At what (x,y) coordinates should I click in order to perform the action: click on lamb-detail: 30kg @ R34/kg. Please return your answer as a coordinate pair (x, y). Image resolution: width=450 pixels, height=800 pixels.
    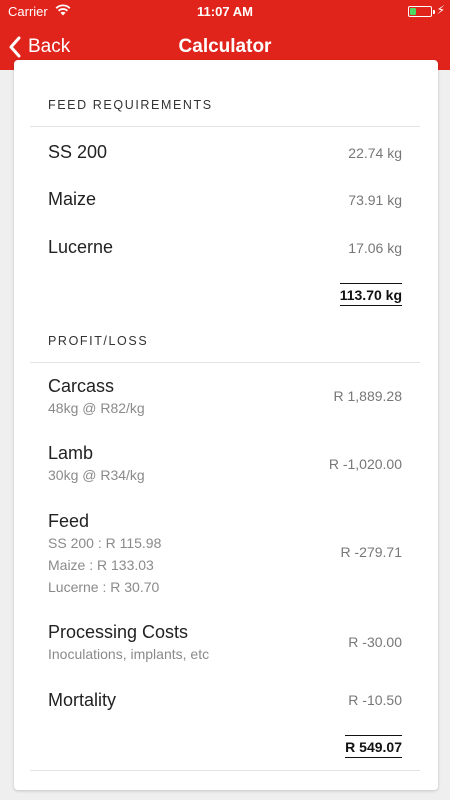
    Looking at the image, I should click on (96, 475).